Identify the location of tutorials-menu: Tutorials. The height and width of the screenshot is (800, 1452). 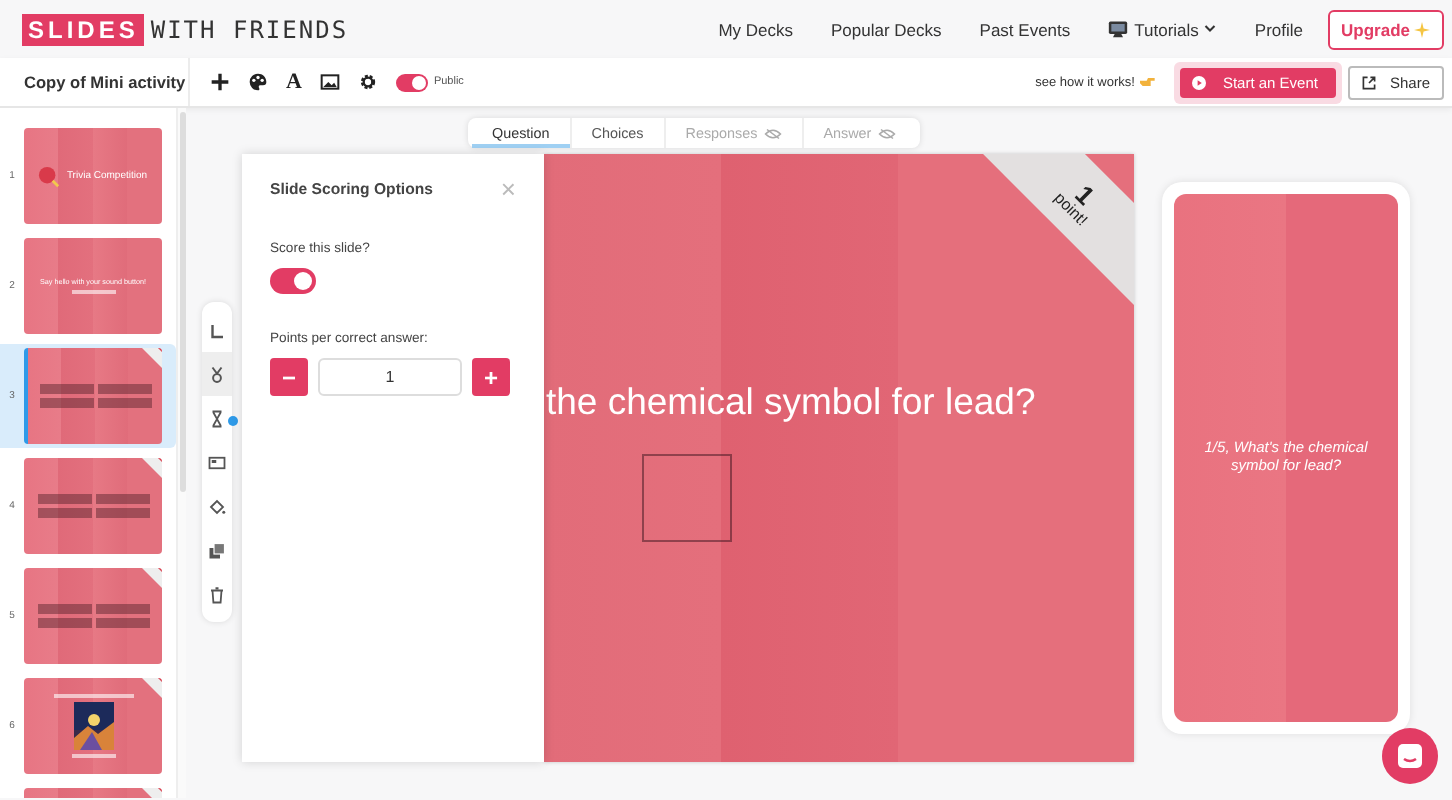
(1162, 29).